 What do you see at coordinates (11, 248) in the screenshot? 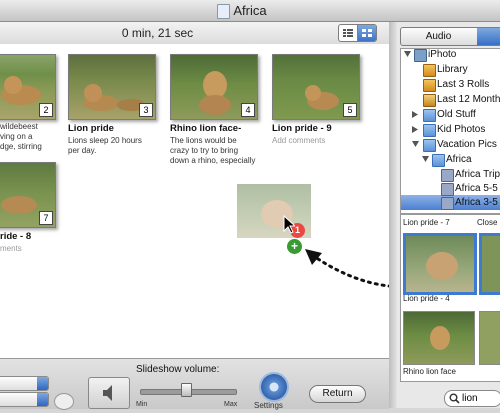
I see `photo-comment: ments` at bounding box center [11, 248].